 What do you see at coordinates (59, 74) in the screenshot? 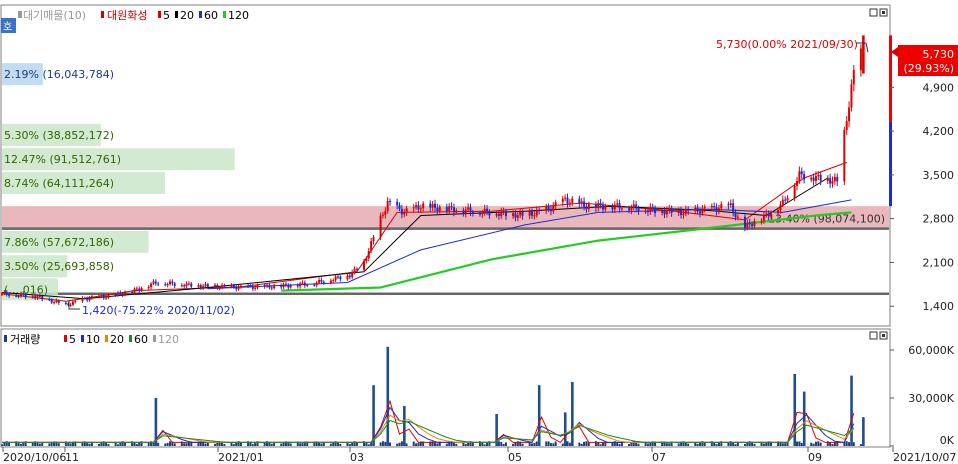
I see `volume-profile-label: 2.19% (16,043,784)` at bounding box center [59, 74].